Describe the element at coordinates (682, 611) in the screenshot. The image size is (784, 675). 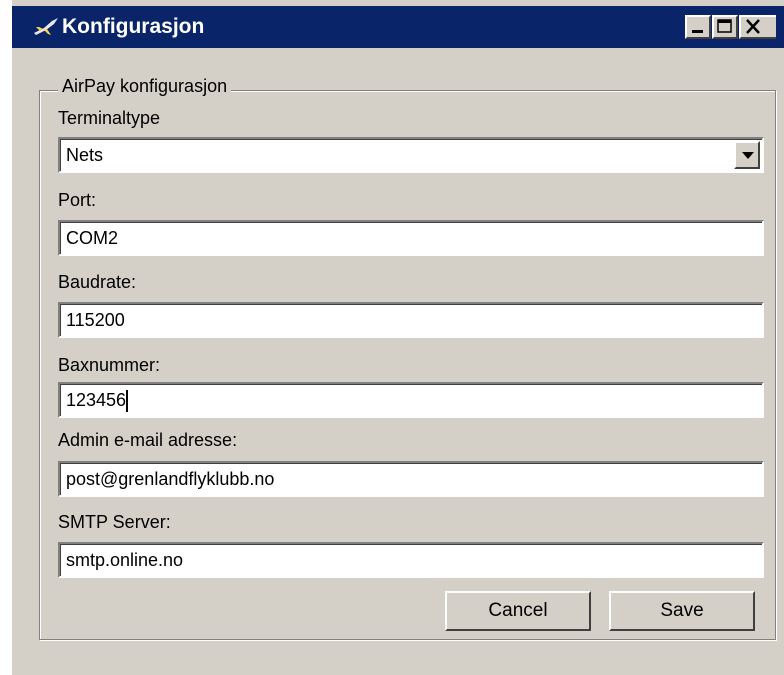
I see `save-button: Save` at that location.